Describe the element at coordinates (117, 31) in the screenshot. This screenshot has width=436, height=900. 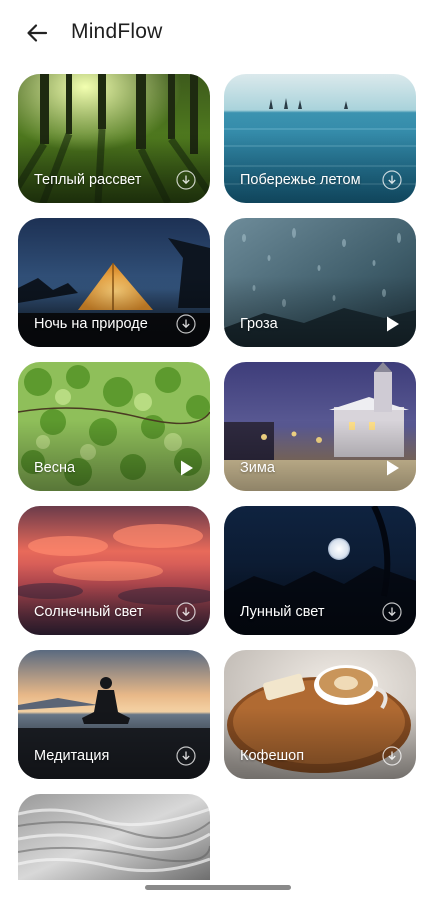
I see `app-title: MindFlow` at that location.